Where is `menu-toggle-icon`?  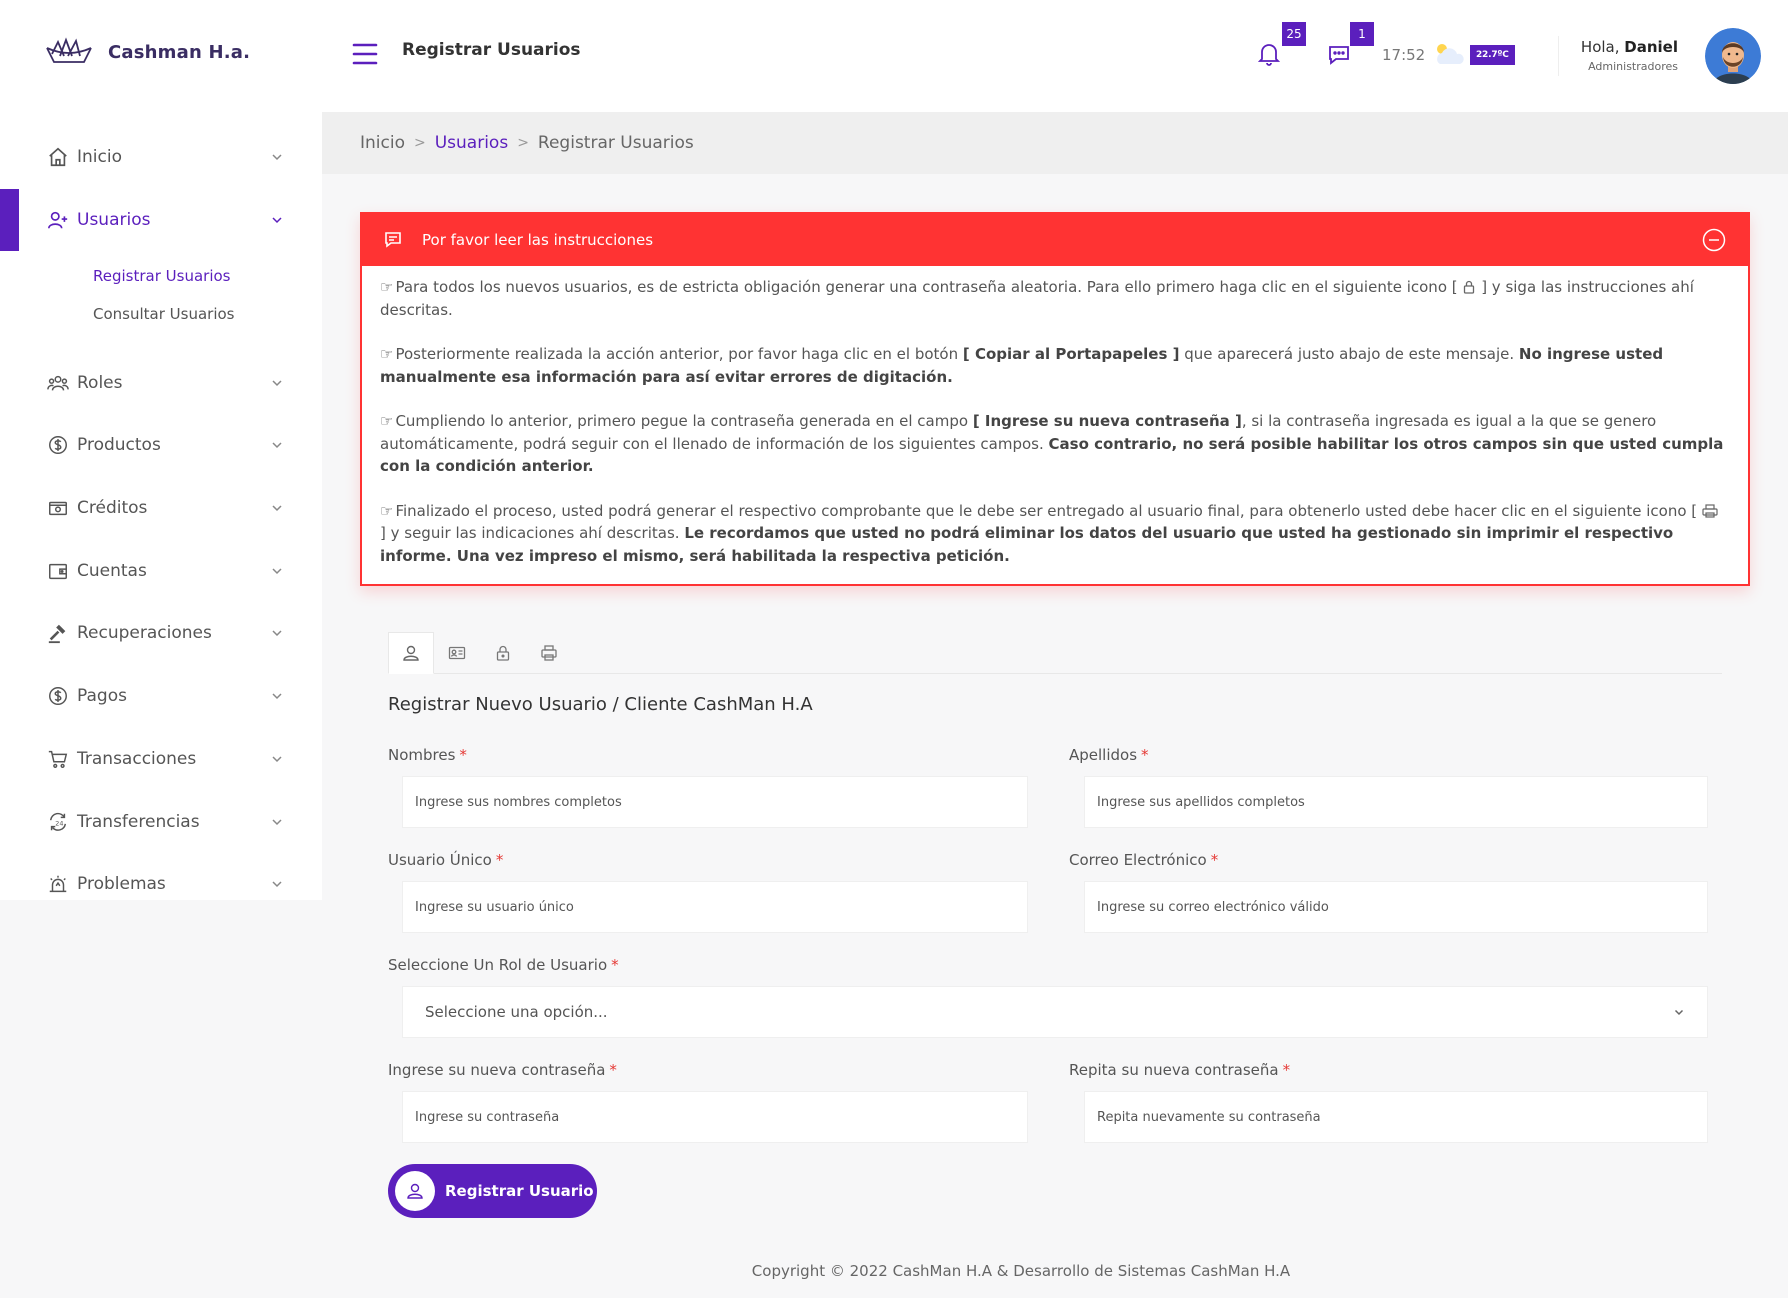
menu-toggle-icon is located at coordinates (365, 54).